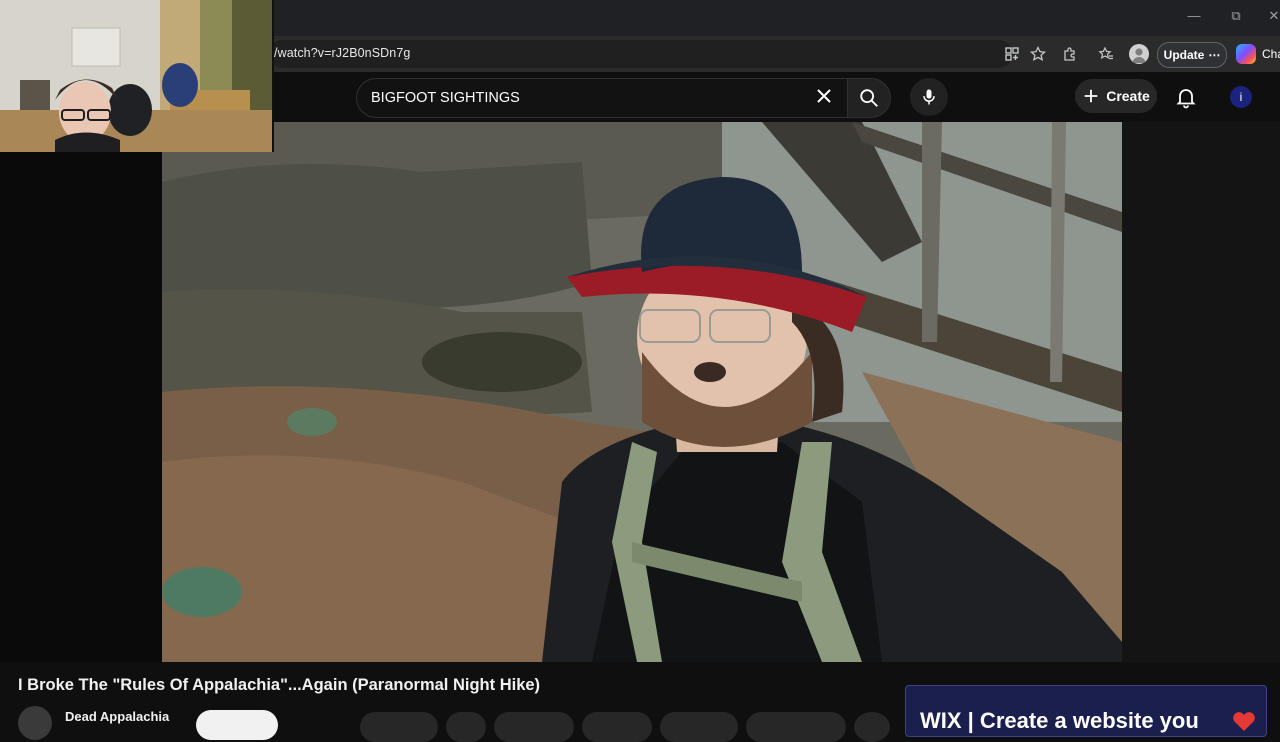 The width and height of the screenshot is (1280, 742). Describe the element at coordinates (1012, 54) in the screenshot. I see `app-available-icon` at that location.